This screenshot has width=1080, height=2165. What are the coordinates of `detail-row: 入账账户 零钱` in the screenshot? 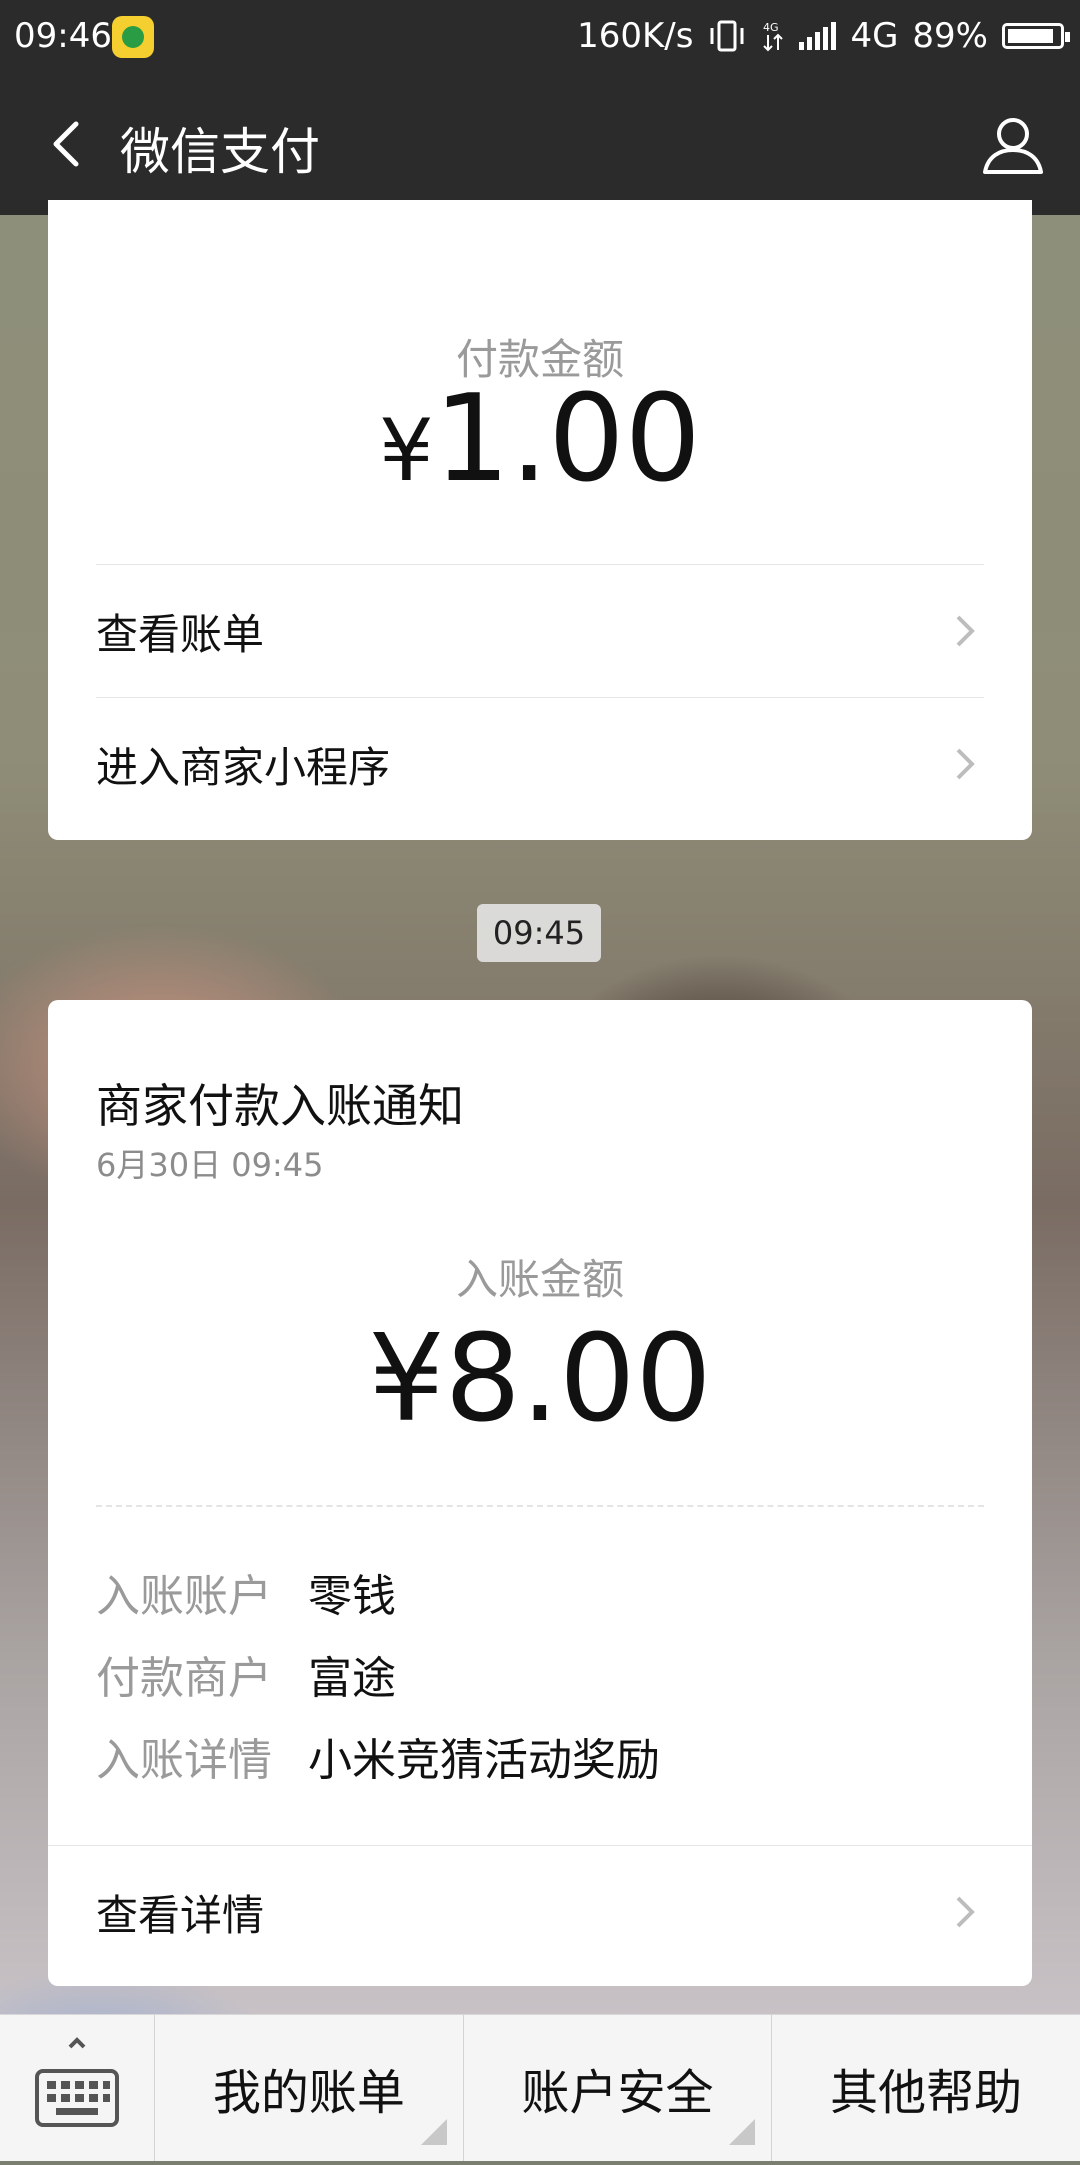 It's located at (246, 1592).